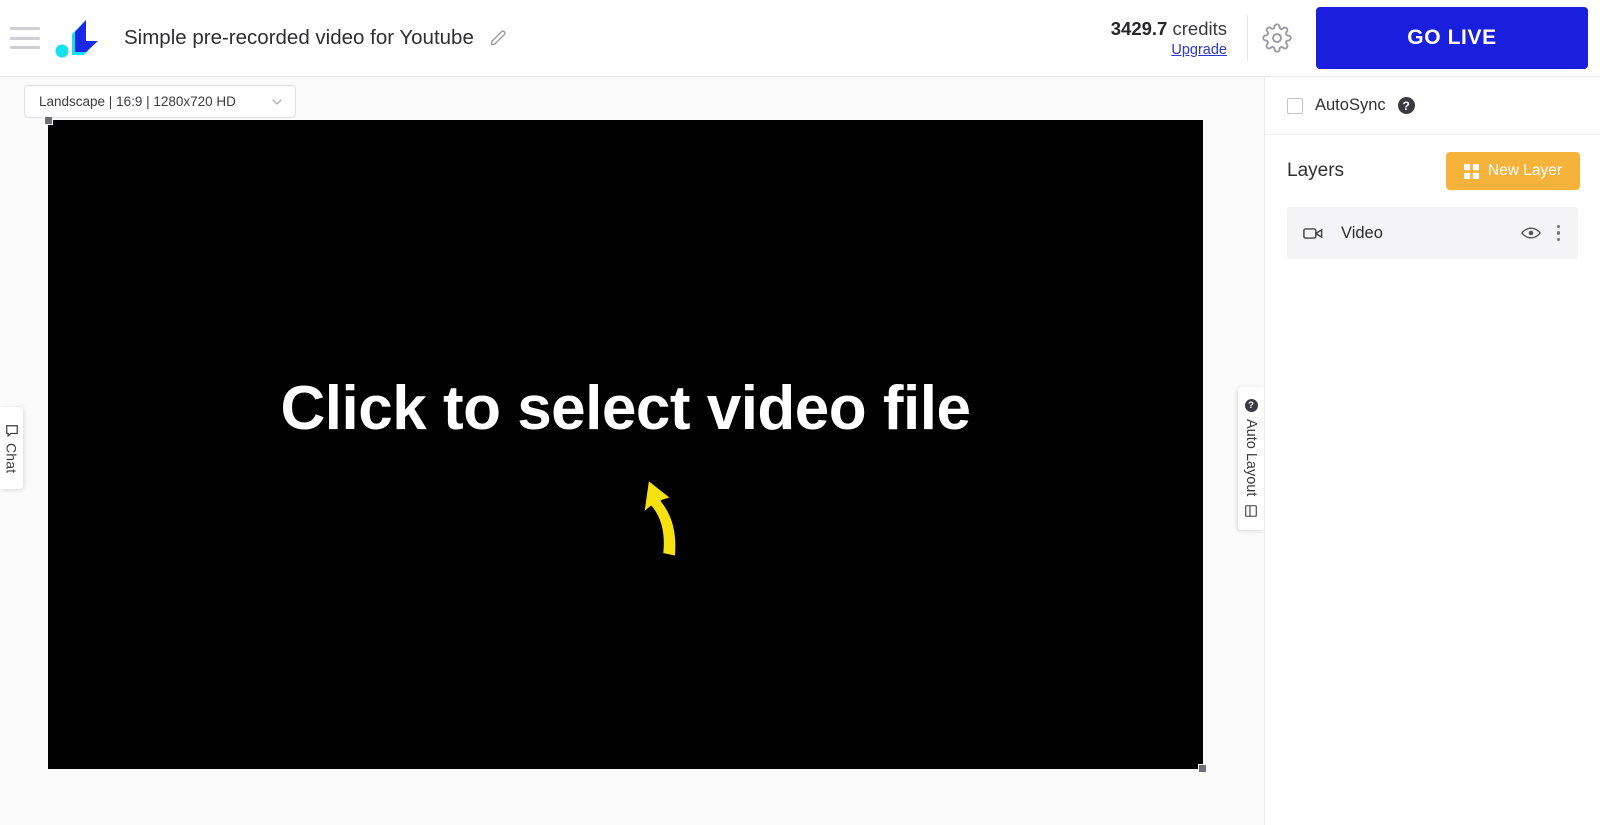 Image resolution: width=1600 pixels, height=825 pixels. I want to click on layer-name: Video, so click(1362, 232).